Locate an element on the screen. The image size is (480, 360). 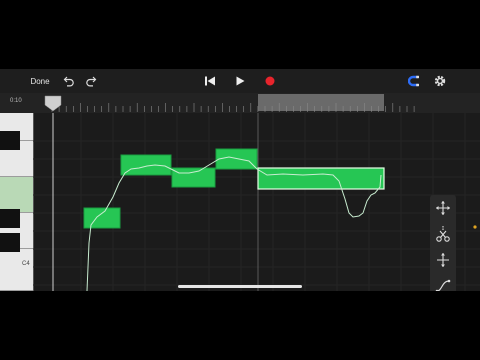
redo-icon is located at coordinates (91, 81).